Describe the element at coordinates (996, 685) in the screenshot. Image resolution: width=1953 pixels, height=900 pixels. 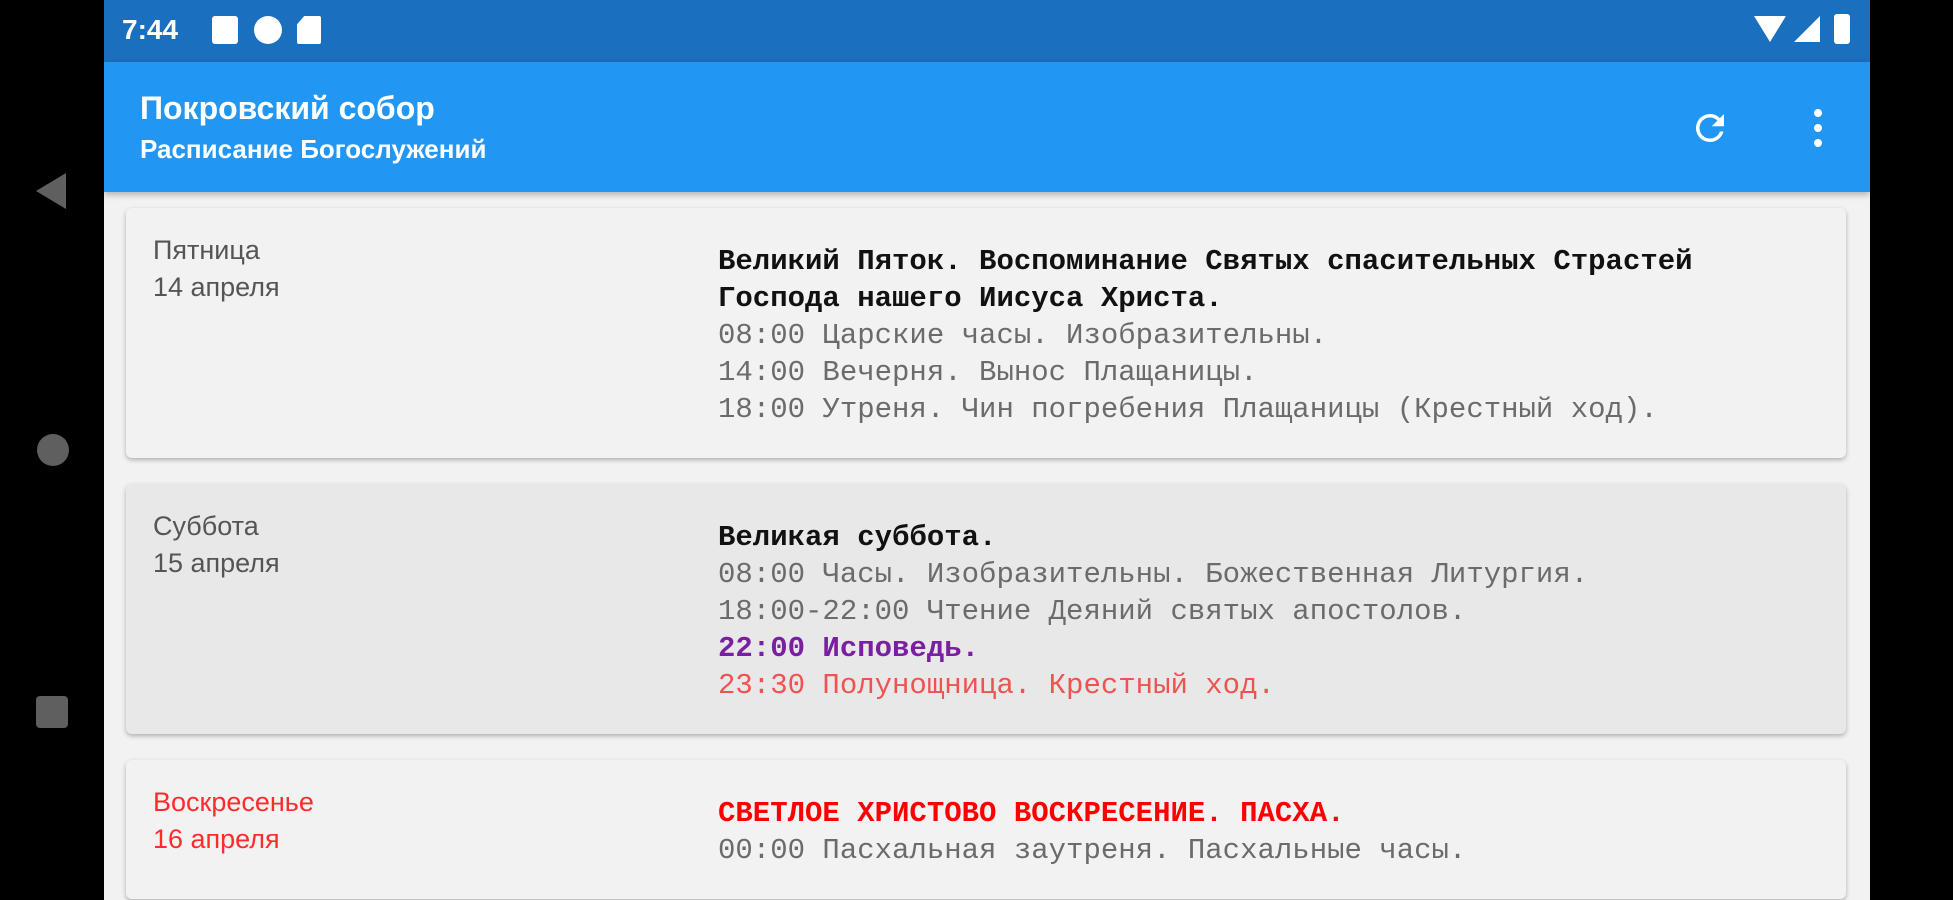
I see `event-line-procession: 23:30 Полунощница. Крестный ход.` at that location.